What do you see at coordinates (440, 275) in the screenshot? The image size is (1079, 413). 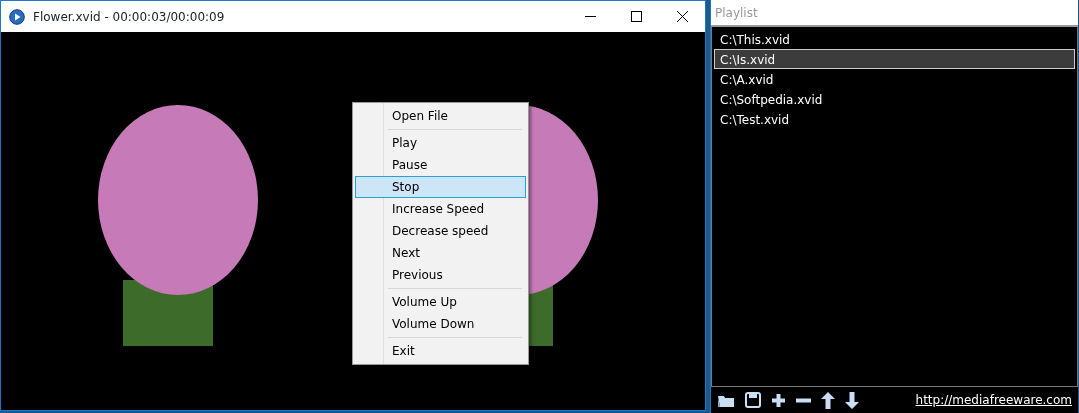 I see `menu-item: Previous` at bounding box center [440, 275].